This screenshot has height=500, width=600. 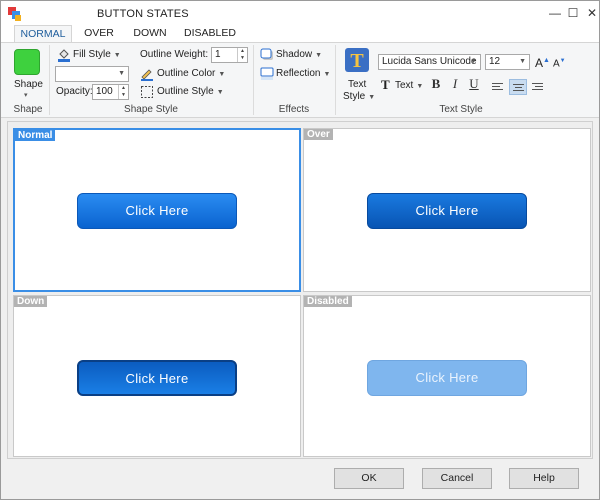 I want to click on window-title: BUTTON STATES, so click(x=143, y=14).